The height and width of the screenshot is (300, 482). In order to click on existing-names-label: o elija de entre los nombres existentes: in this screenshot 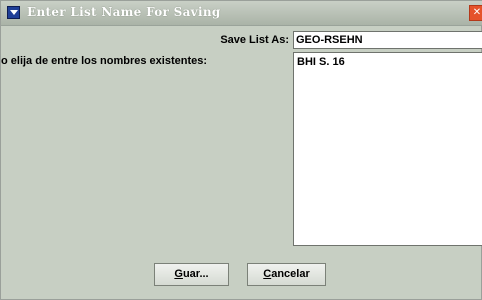, I will do `click(104, 61)`.